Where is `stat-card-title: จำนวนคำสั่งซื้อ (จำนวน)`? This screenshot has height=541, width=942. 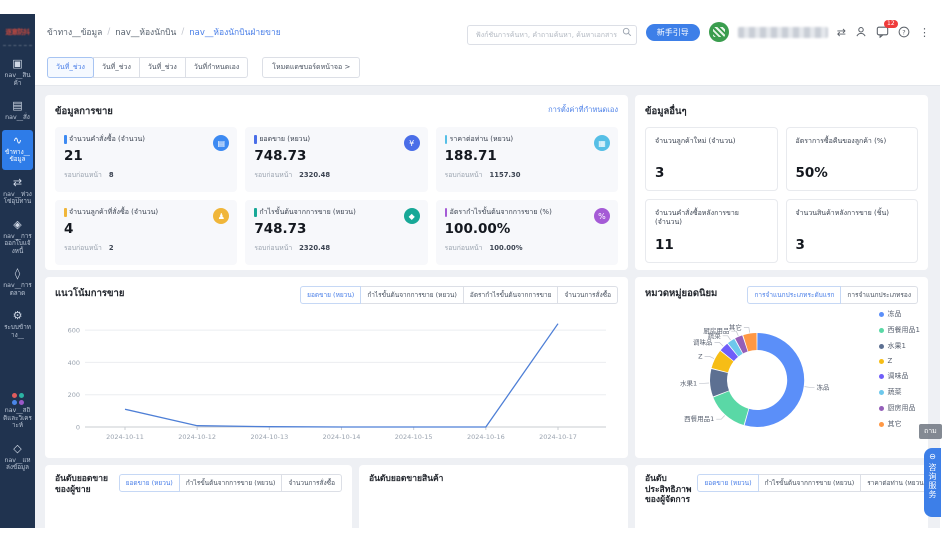 stat-card-title: จำนวนคำสั่งซื้อ (จำนวน) is located at coordinates (129, 139).